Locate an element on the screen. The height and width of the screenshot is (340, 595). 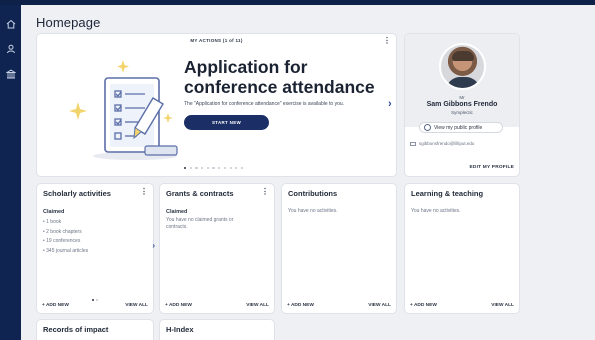
sidebar is located at coordinates (10, 172).